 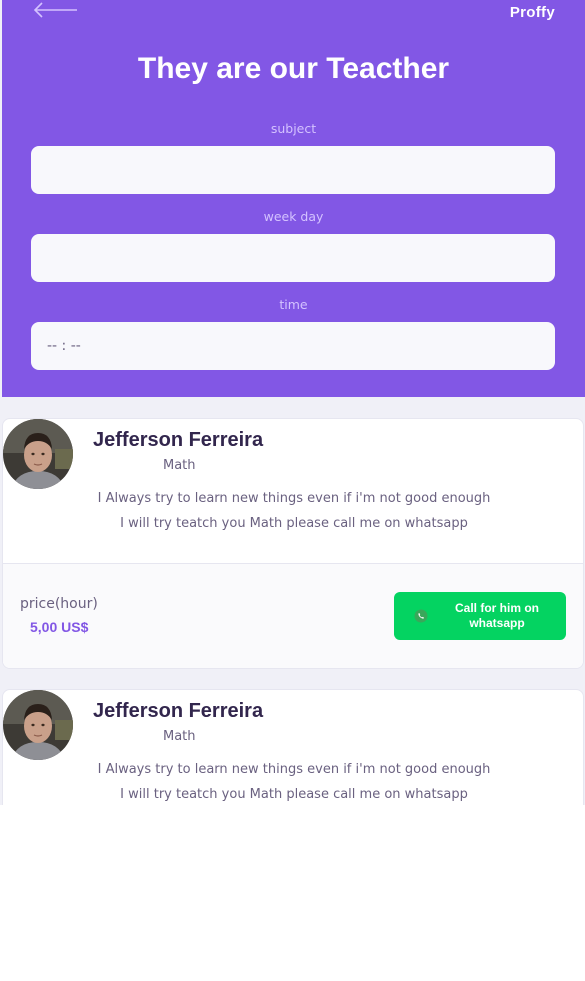 What do you see at coordinates (497, 623) in the screenshot?
I see `whatsapp-button-label-line2: whatsapp` at bounding box center [497, 623].